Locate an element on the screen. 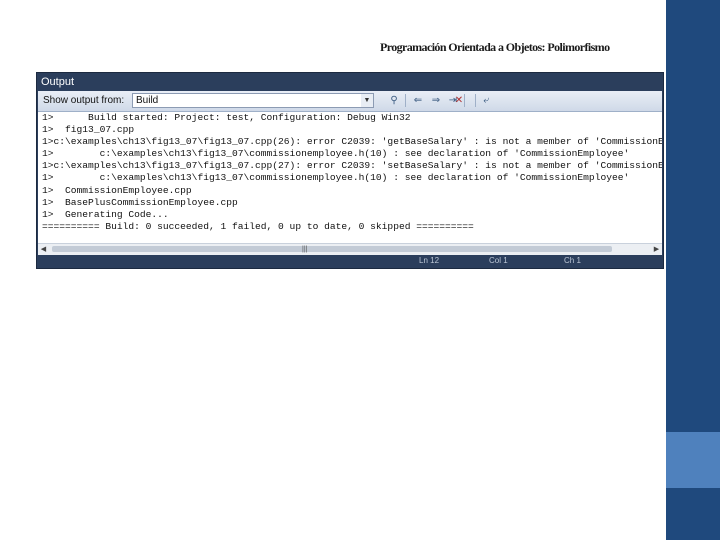  output-toolbar: Show output from: Build ▼ ⚲ ⇐ ⇒ ⇥ ✕ ⤶ is located at coordinates (350, 101).